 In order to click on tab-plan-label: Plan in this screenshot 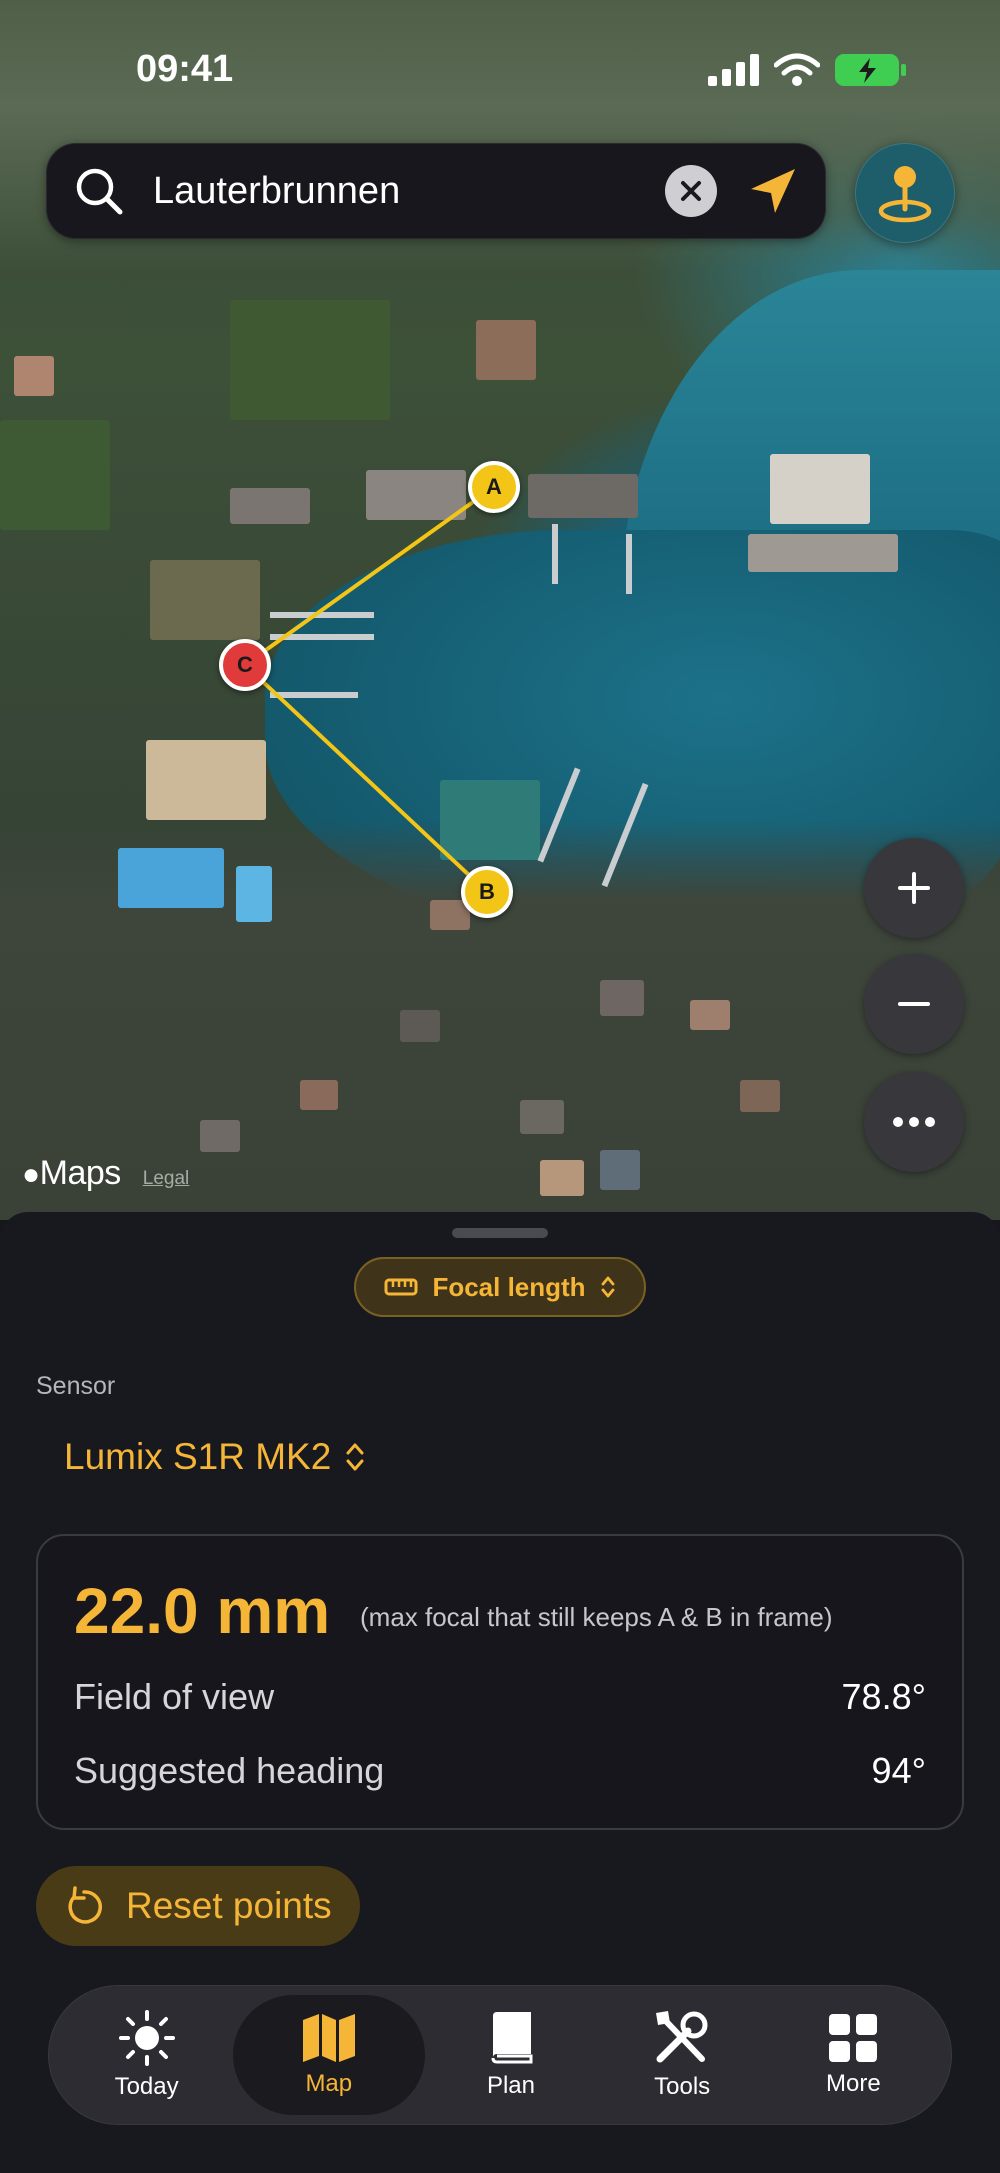, I will do `click(510, 2085)`.